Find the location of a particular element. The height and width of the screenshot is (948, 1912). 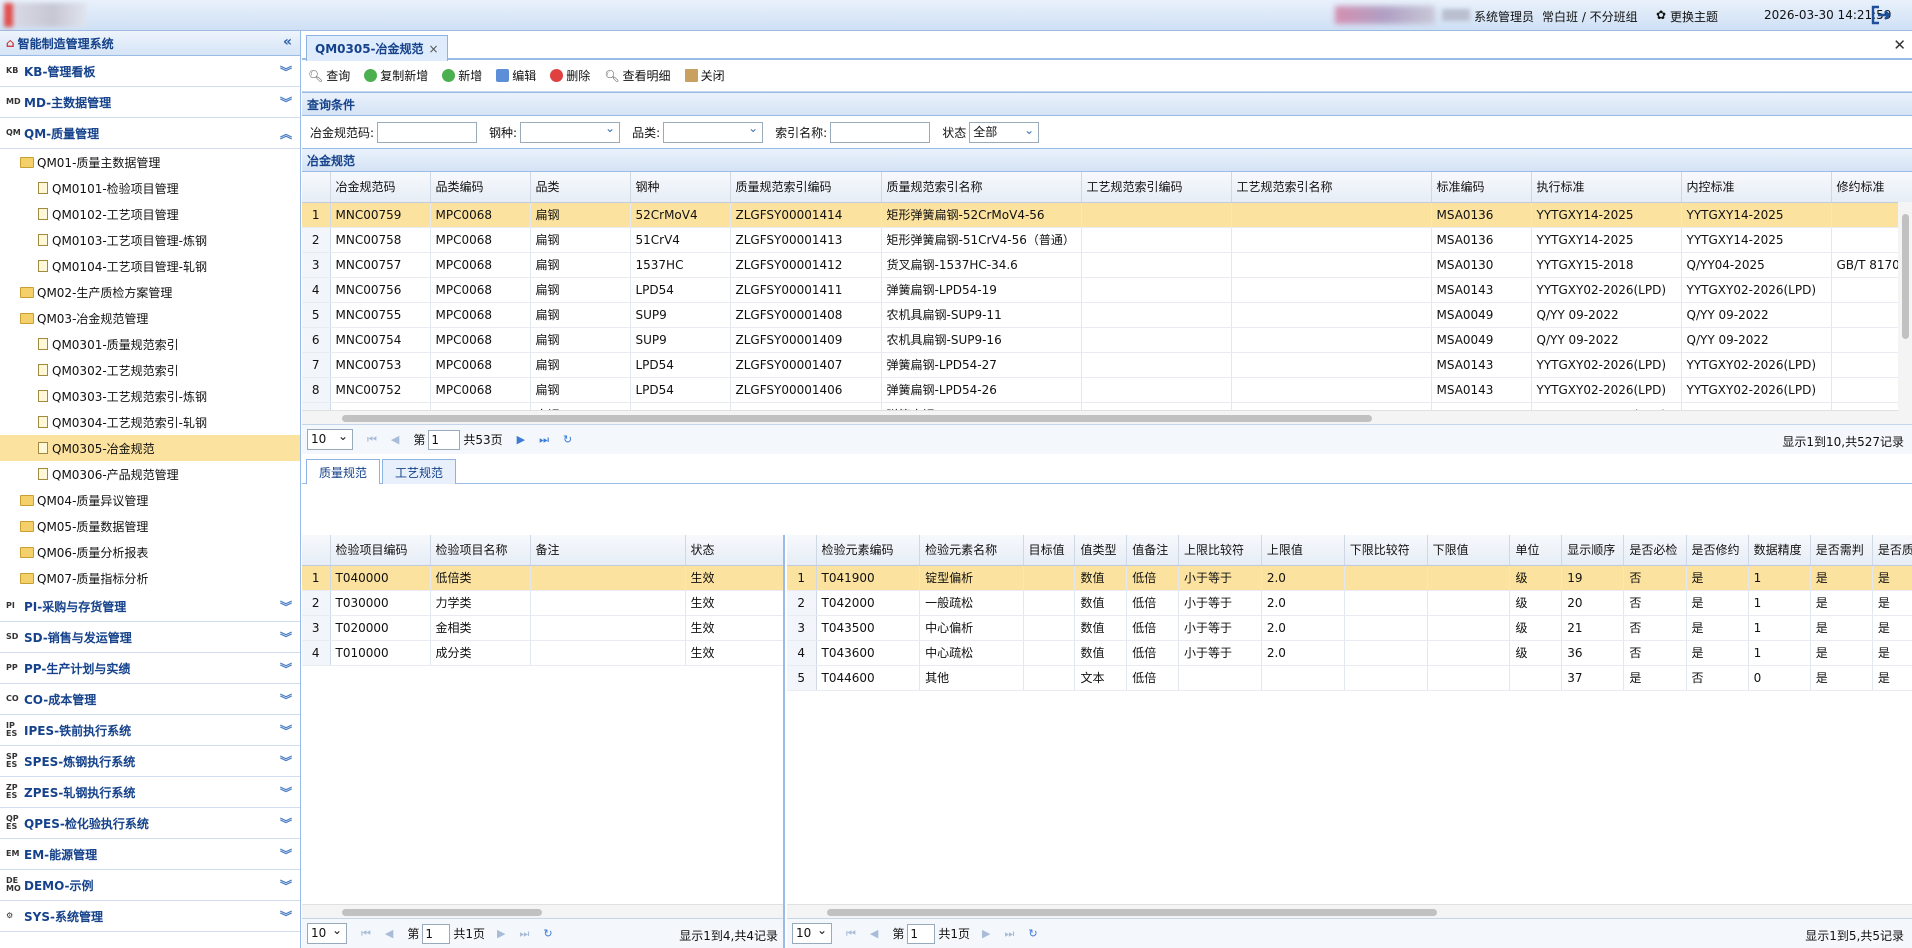

tree-item-qm07: QM07-质量指标分析 is located at coordinates (150, 578).